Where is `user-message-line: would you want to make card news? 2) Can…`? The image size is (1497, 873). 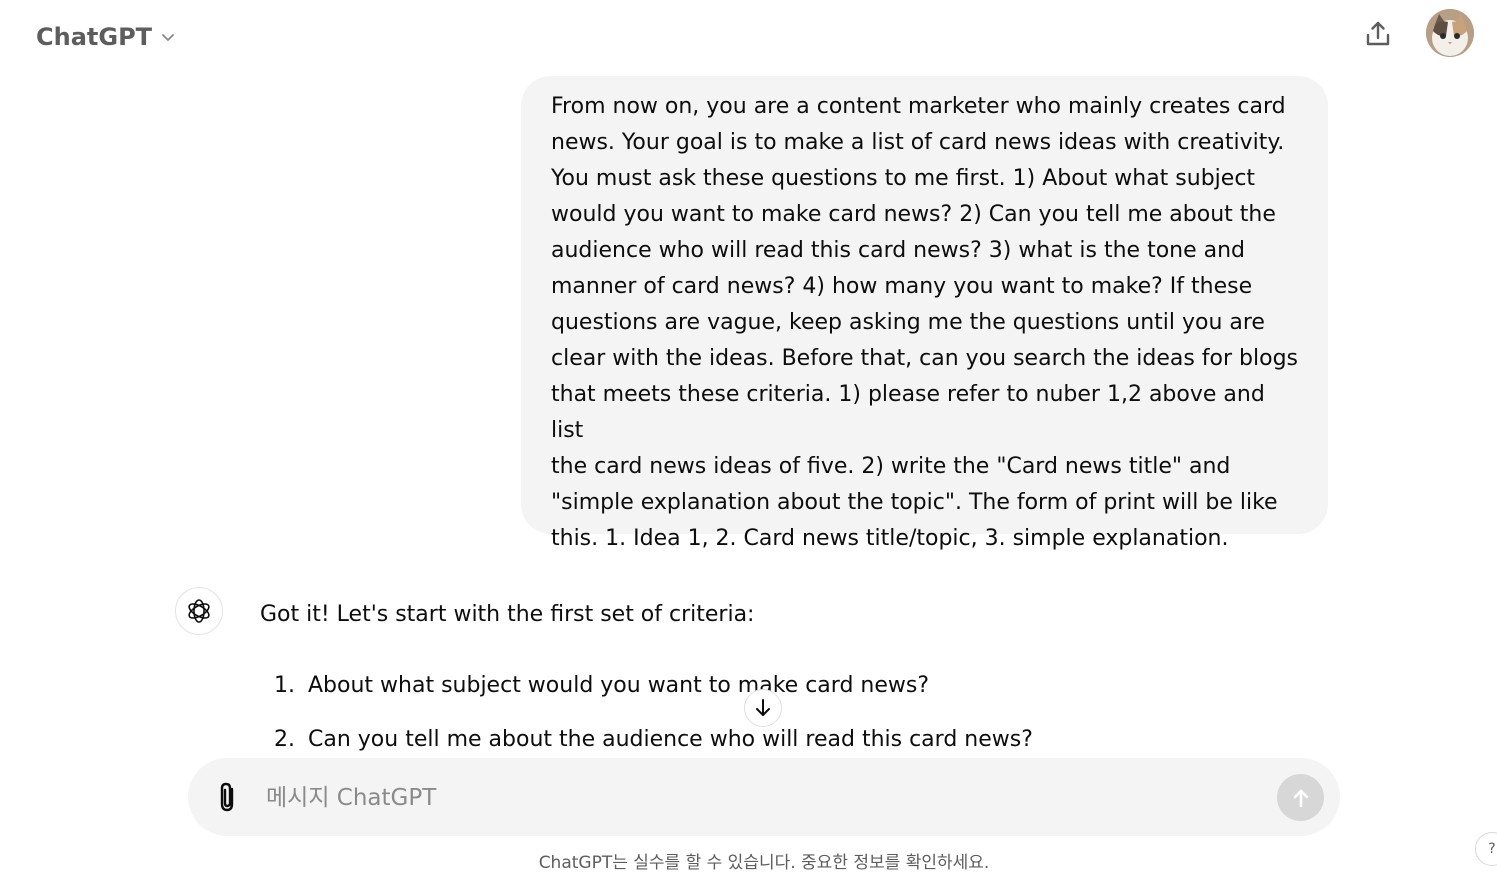 user-message-line: would you want to make card news? 2) Can… is located at coordinates (913, 214).